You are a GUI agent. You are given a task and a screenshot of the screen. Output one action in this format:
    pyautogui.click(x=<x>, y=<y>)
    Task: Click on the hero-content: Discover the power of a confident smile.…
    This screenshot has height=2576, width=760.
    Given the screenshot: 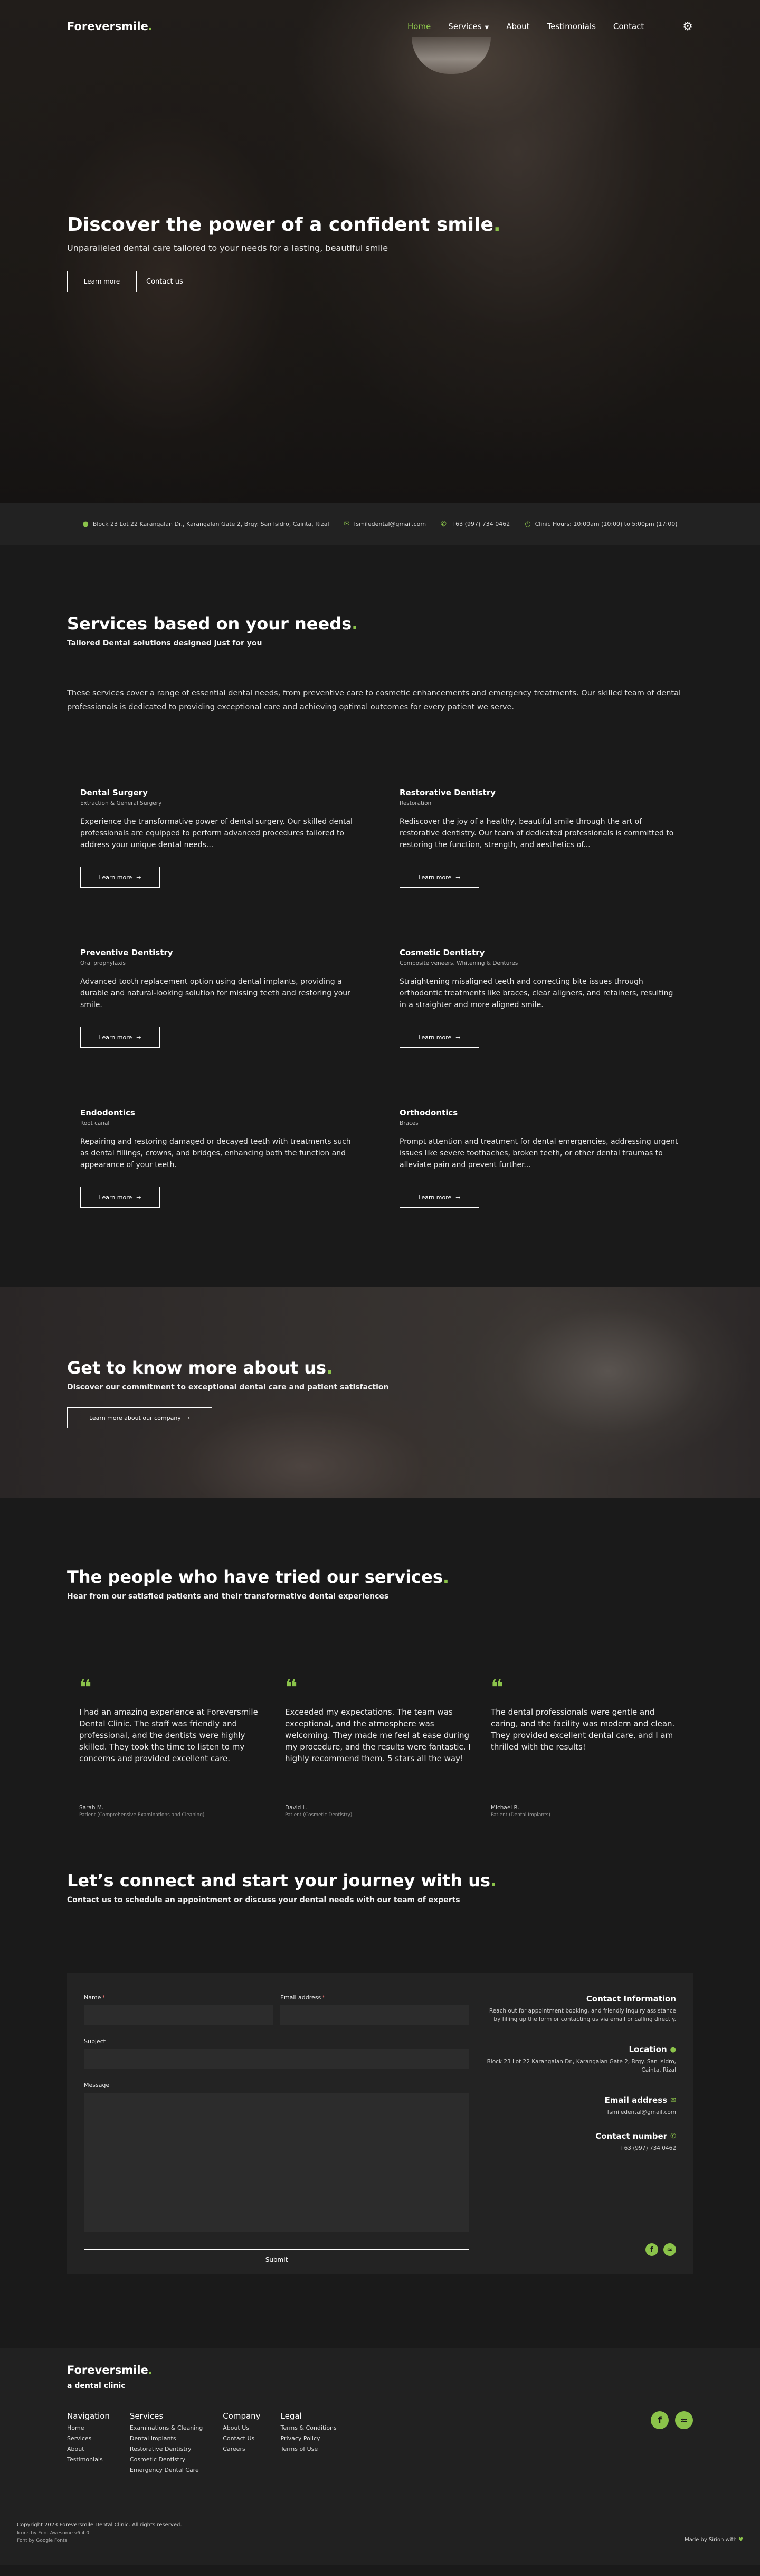 What is the action you would take?
    pyautogui.click(x=284, y=253)
    